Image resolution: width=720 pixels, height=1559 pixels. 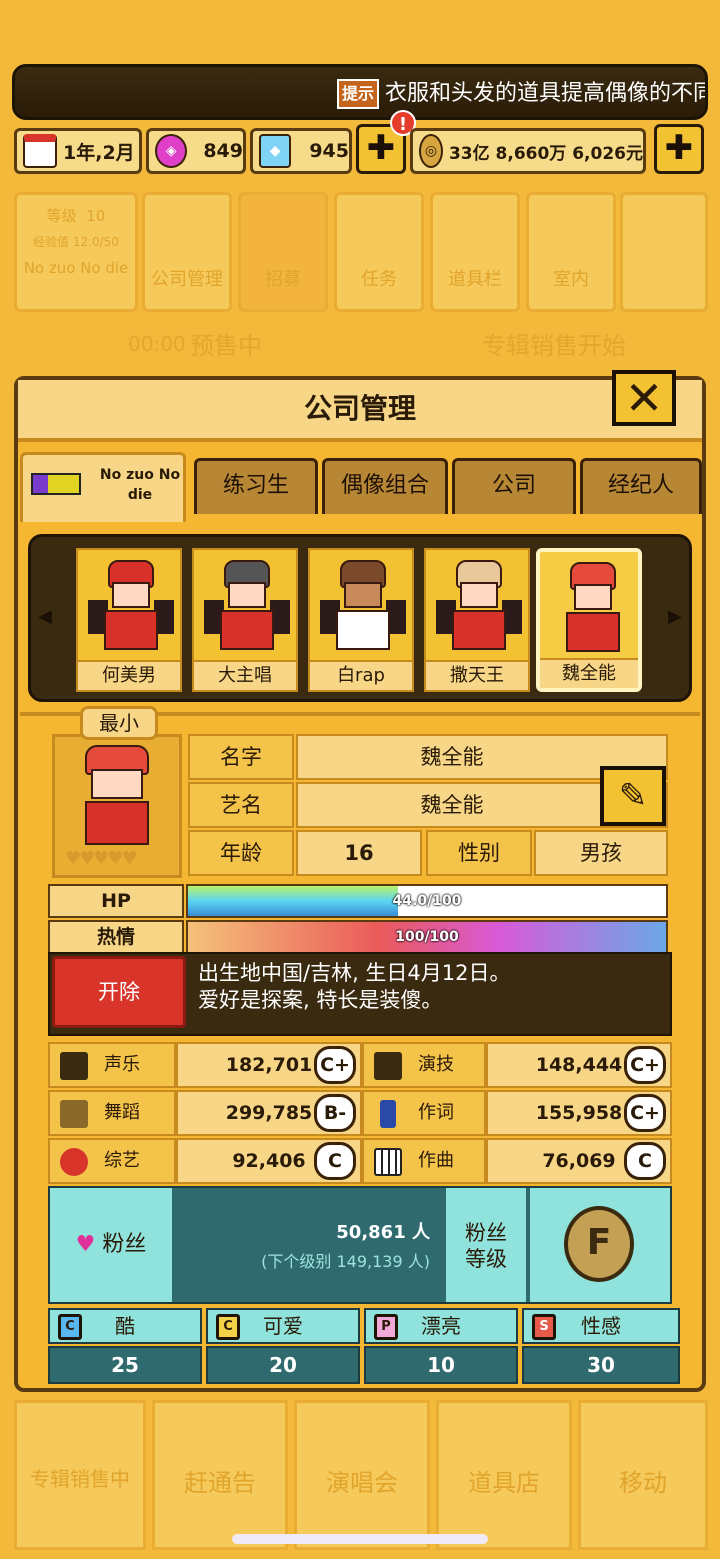 I want to click on fans-label-cell: ♥ 粉丝, so click(x=111, y=1245).